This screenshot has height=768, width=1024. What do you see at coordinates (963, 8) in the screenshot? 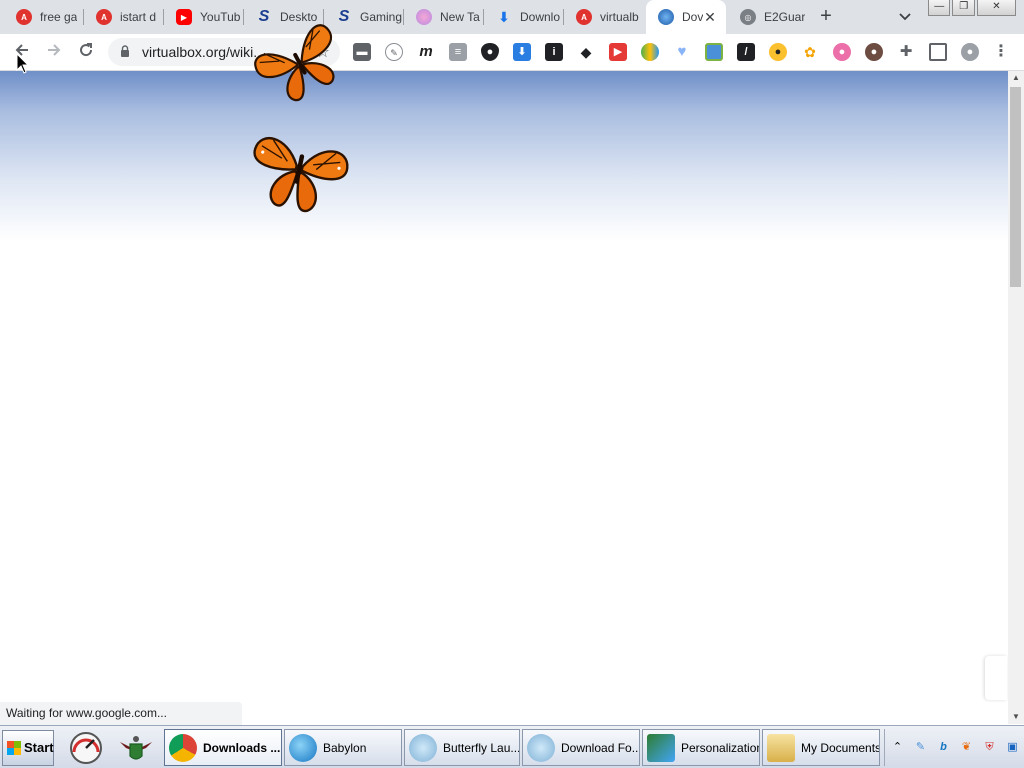
I see `restore-button: ❐` at bounding box center [963, 8].